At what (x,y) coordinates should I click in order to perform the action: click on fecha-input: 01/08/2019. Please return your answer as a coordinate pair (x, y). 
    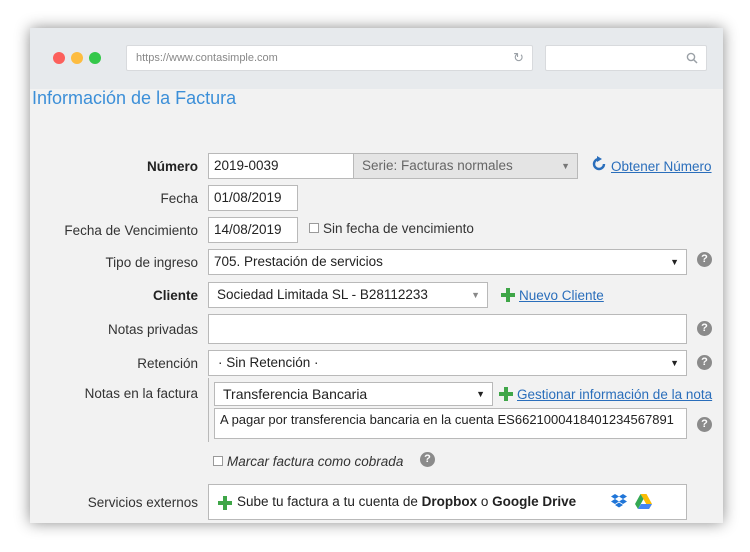
    Looking at the image, I should click on (253, 198).